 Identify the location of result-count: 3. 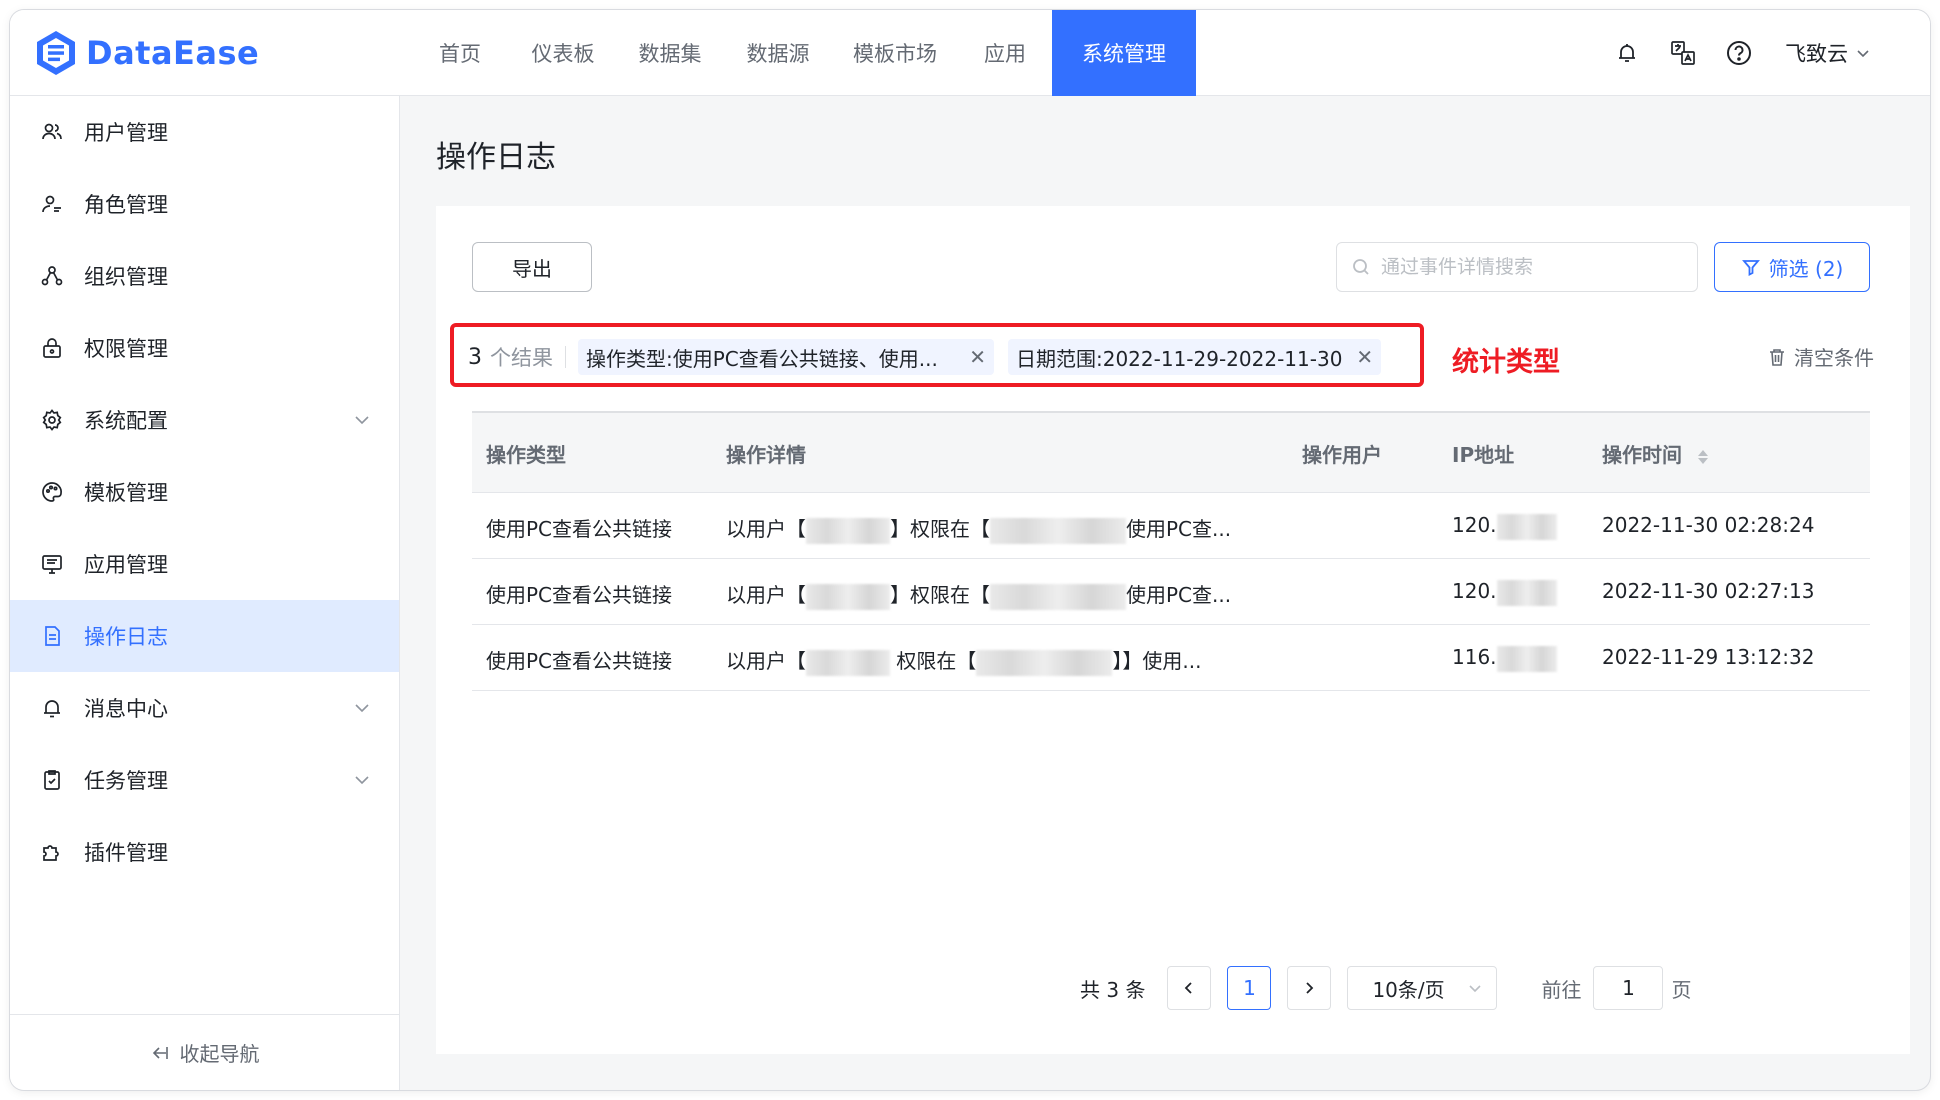
(475, 357).